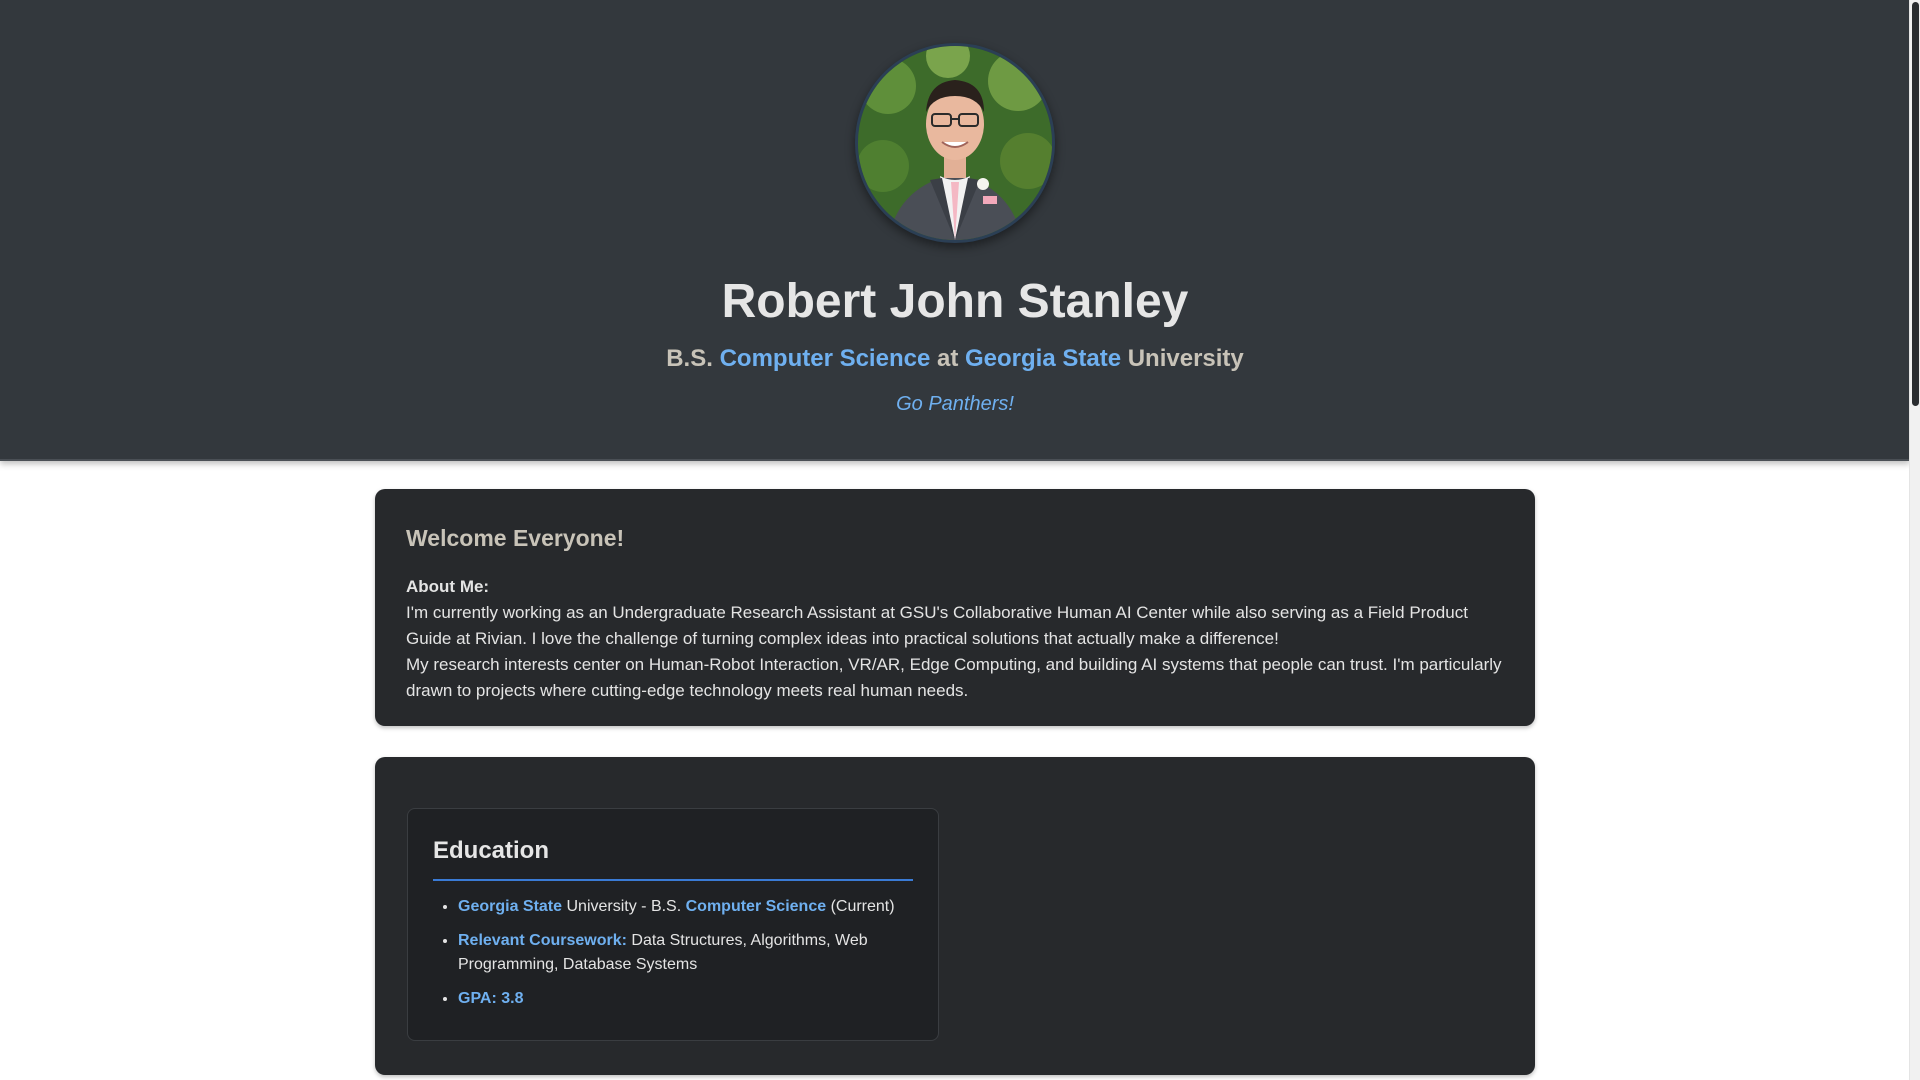 This screenshot has height=1080, width=1920. I want to click on edu-degree: University - B.S., so click(624, 906).